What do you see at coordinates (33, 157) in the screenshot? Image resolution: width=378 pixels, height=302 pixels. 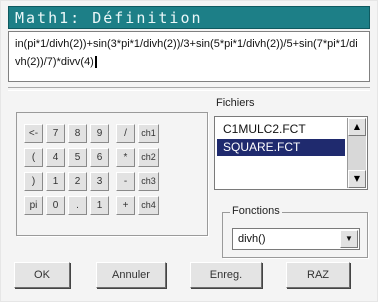 I see `key-open-paren: (` at bounding box center [33, 157].